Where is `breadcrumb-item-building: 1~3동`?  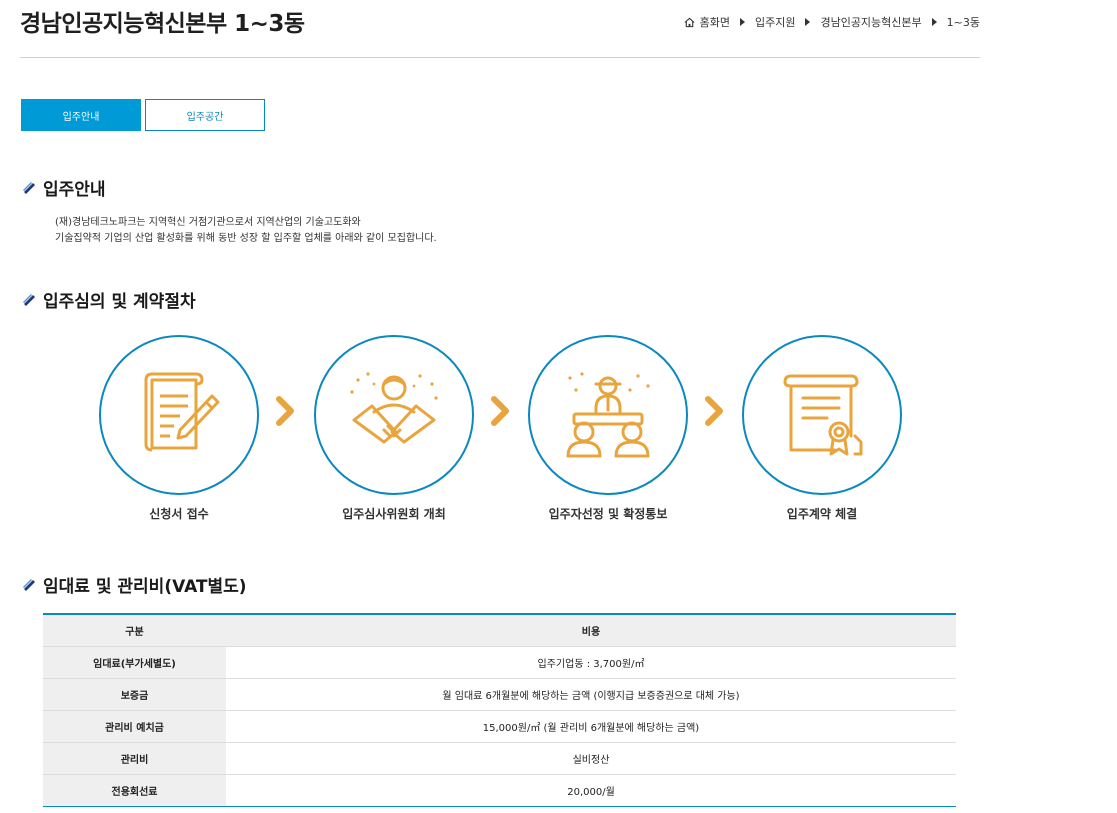
breadcrumb-item-building: 1~3동 is located at coordinates (963, 22).